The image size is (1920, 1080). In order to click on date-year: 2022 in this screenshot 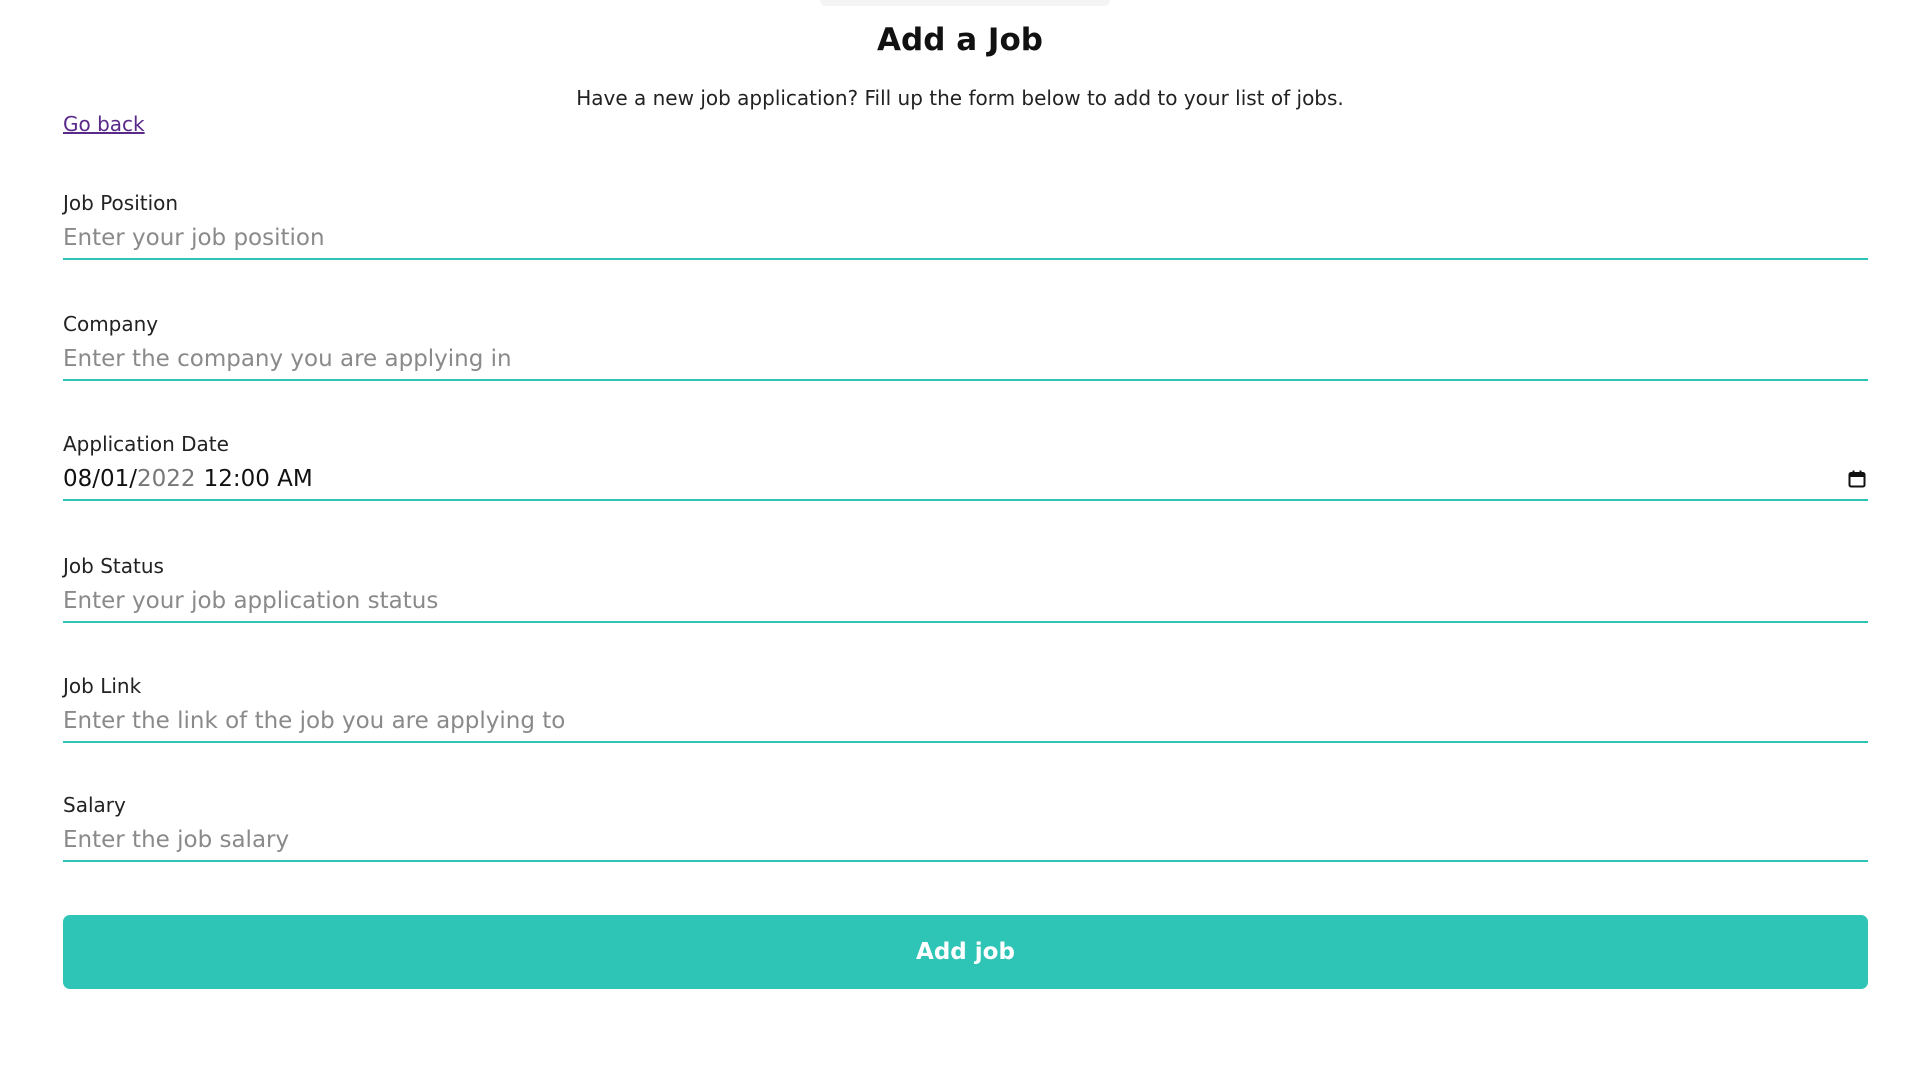, I will do `click(166, 479)`.